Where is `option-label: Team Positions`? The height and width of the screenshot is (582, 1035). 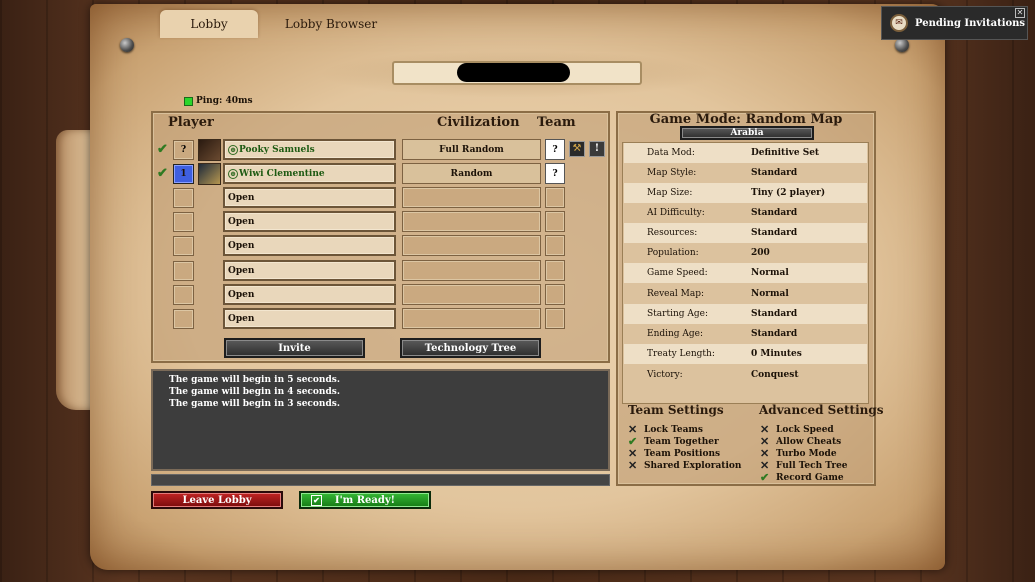 option-label: Team Positions is located at coordinates (682, 453).